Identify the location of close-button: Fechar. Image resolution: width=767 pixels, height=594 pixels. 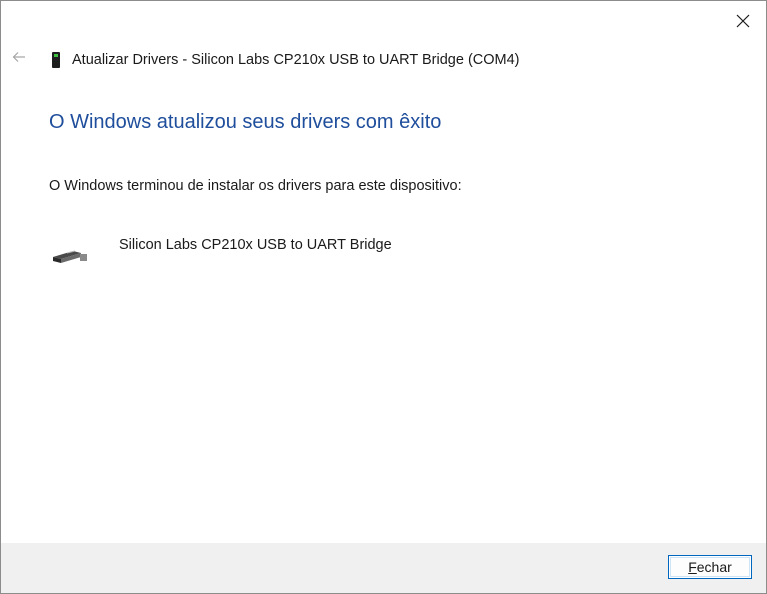
(710, 567).